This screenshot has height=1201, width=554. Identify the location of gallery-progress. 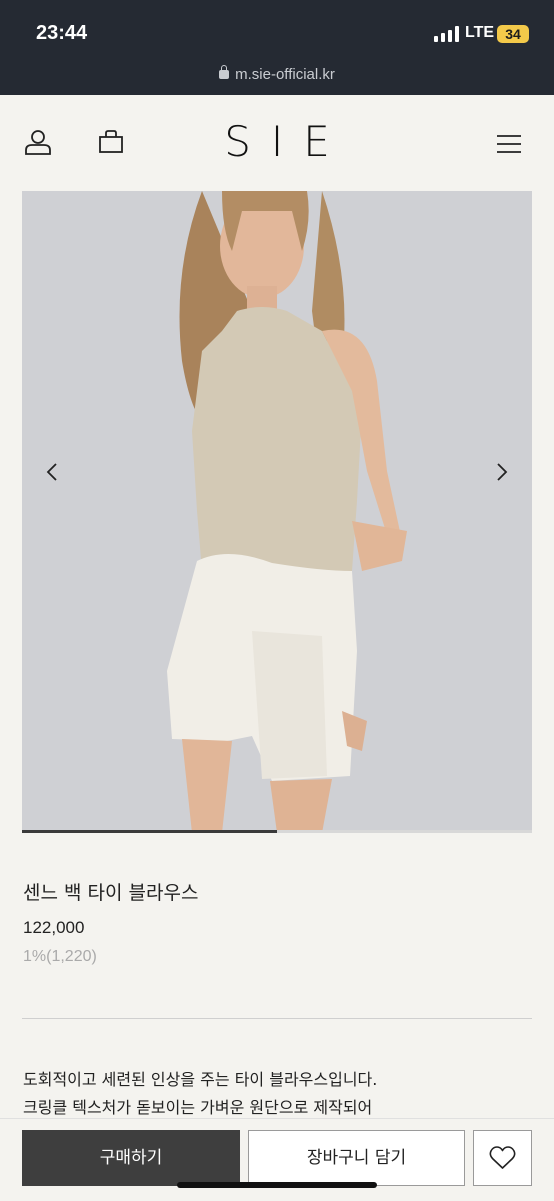
(277, 831).